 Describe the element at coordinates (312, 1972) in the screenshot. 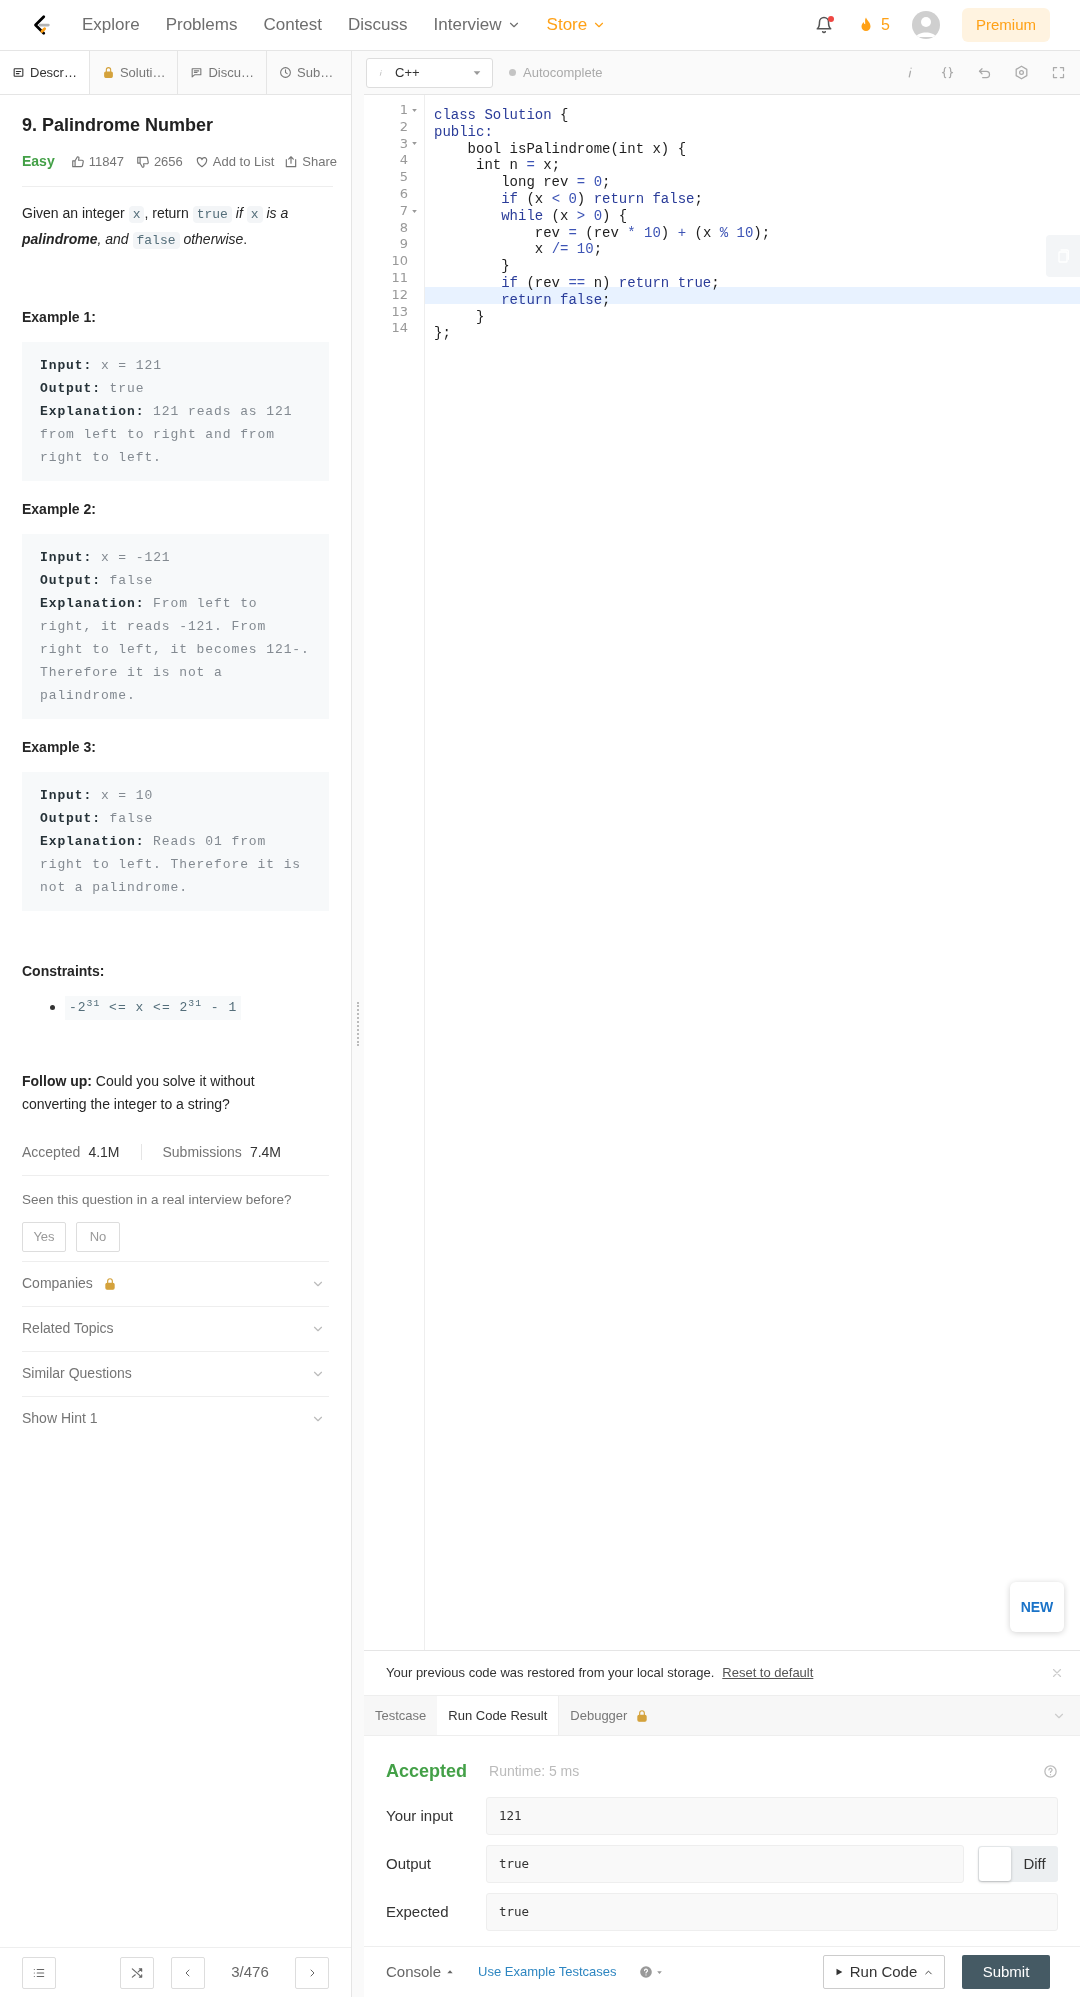

I see `next-button` at that location.